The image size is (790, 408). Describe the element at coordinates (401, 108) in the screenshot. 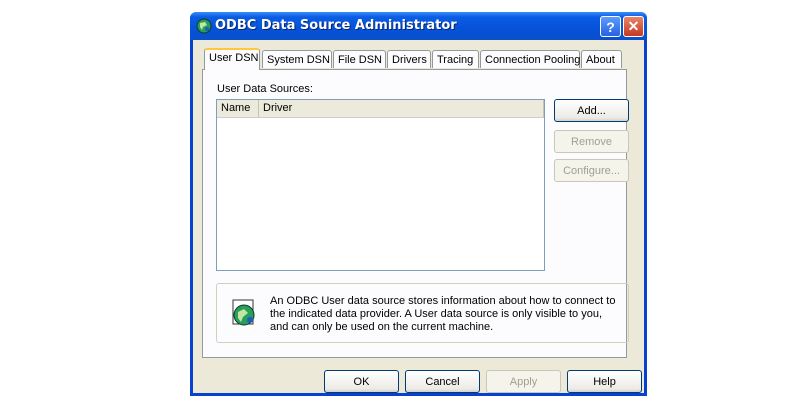

I see `column-header-driver: Driver` at that location.